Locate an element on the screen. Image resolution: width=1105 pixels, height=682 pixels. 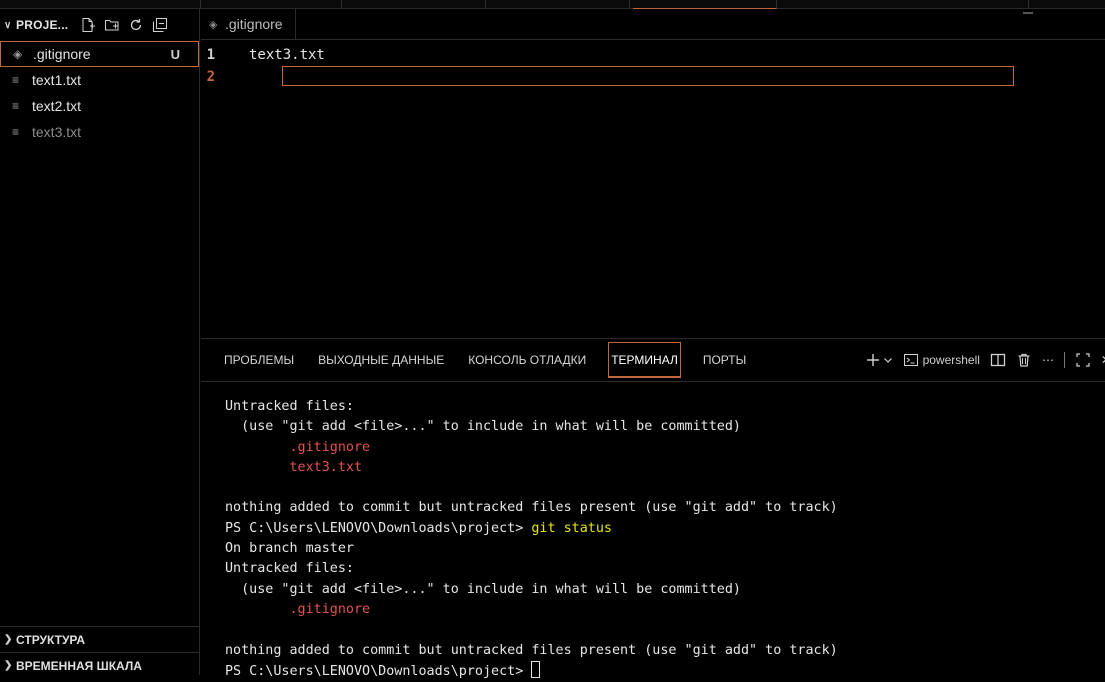
file-name: text3.txt is located at coordinates (57, 132).